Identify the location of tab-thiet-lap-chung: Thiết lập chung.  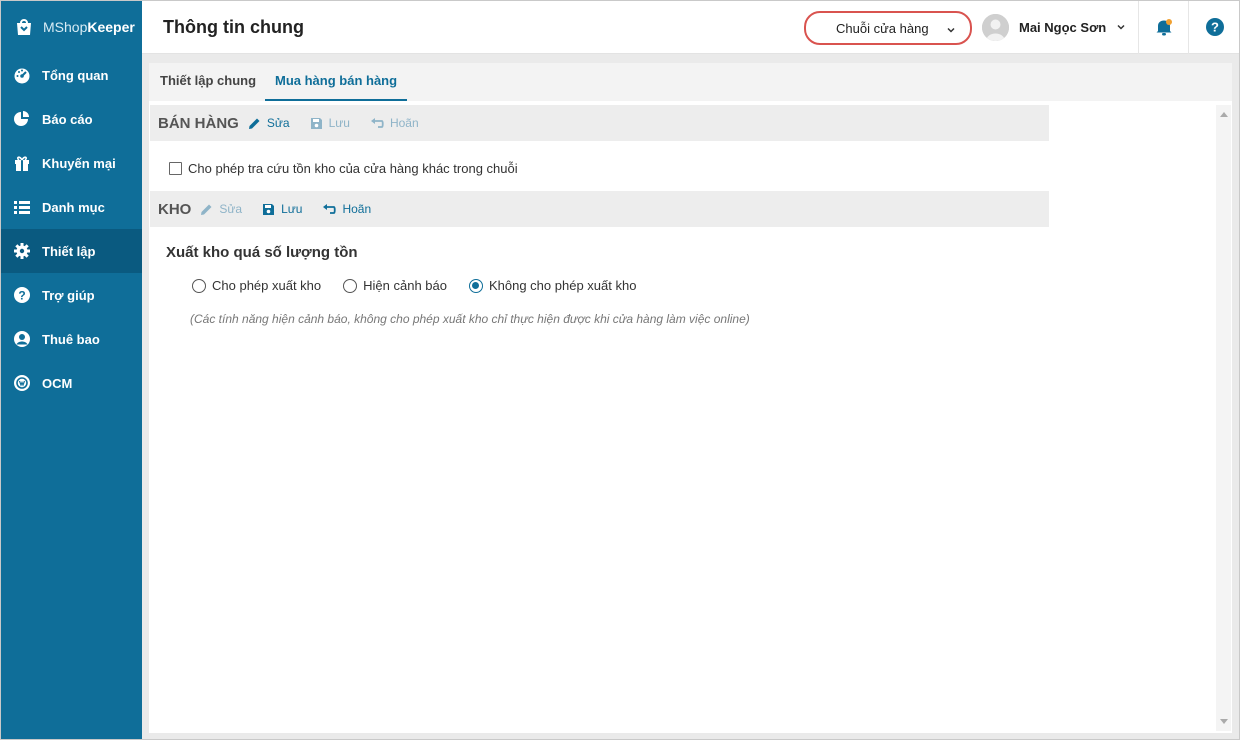
(208, 82).